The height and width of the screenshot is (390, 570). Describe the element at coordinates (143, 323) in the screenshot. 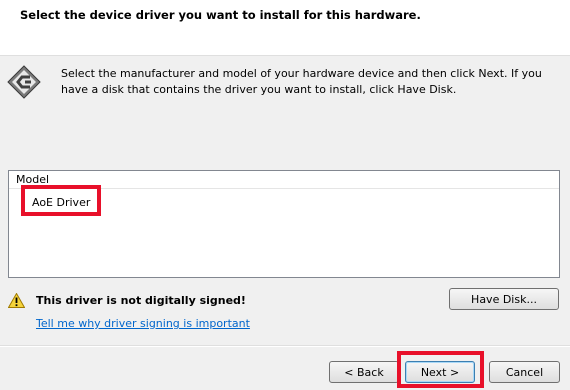

I see `driver-signing-link: Tell me why driver signing is important` at that location.